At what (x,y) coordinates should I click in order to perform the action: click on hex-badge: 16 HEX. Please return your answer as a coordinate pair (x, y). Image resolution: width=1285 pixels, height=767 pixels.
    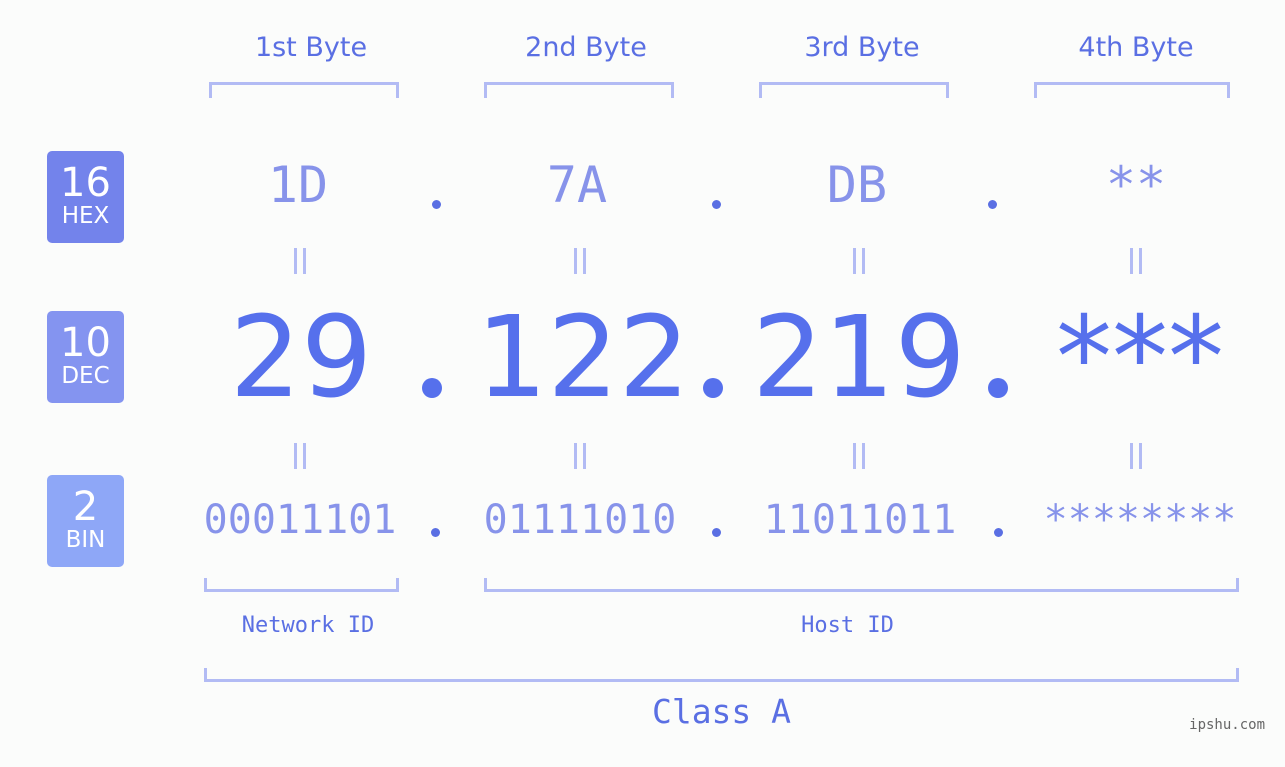
    Looking at the image, I should click on (85, 197).